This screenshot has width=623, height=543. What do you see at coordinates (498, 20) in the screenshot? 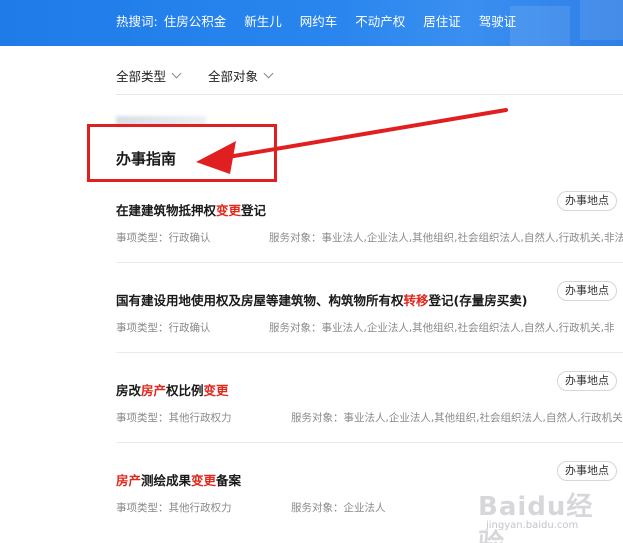
I see `hot-search-link: 驾驶证` at bounding box center [498, 20].